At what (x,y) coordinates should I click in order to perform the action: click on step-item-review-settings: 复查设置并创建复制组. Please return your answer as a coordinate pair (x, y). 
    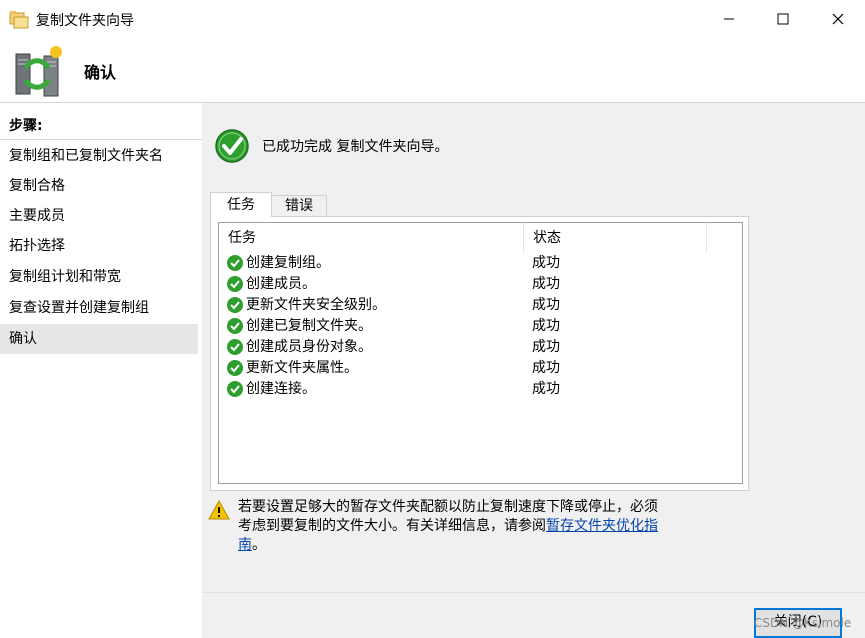
    Looking at the image, I should click on (99, 308).